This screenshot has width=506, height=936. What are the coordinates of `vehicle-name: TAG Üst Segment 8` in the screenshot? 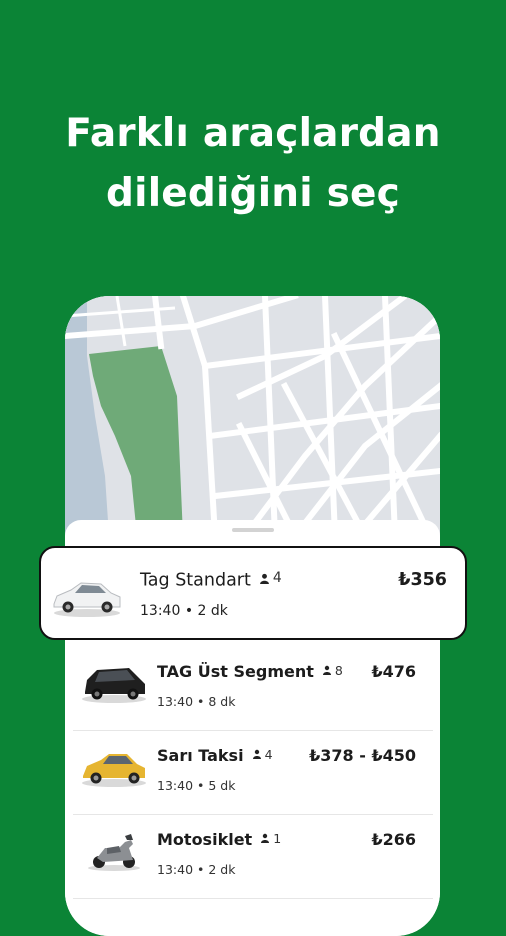 It's located at (250, 671).